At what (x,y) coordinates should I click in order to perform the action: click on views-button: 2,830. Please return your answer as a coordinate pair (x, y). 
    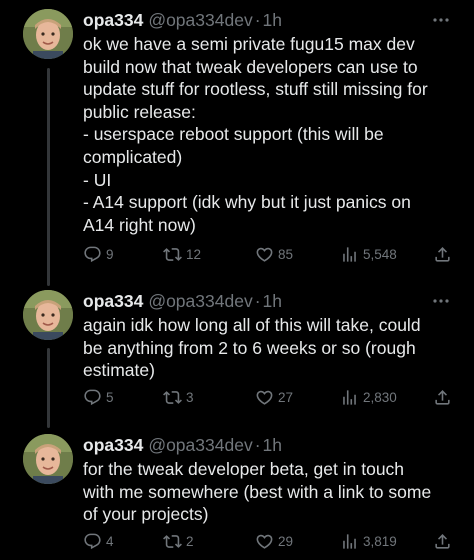
    Looking at the image, I should click on (368, 397).